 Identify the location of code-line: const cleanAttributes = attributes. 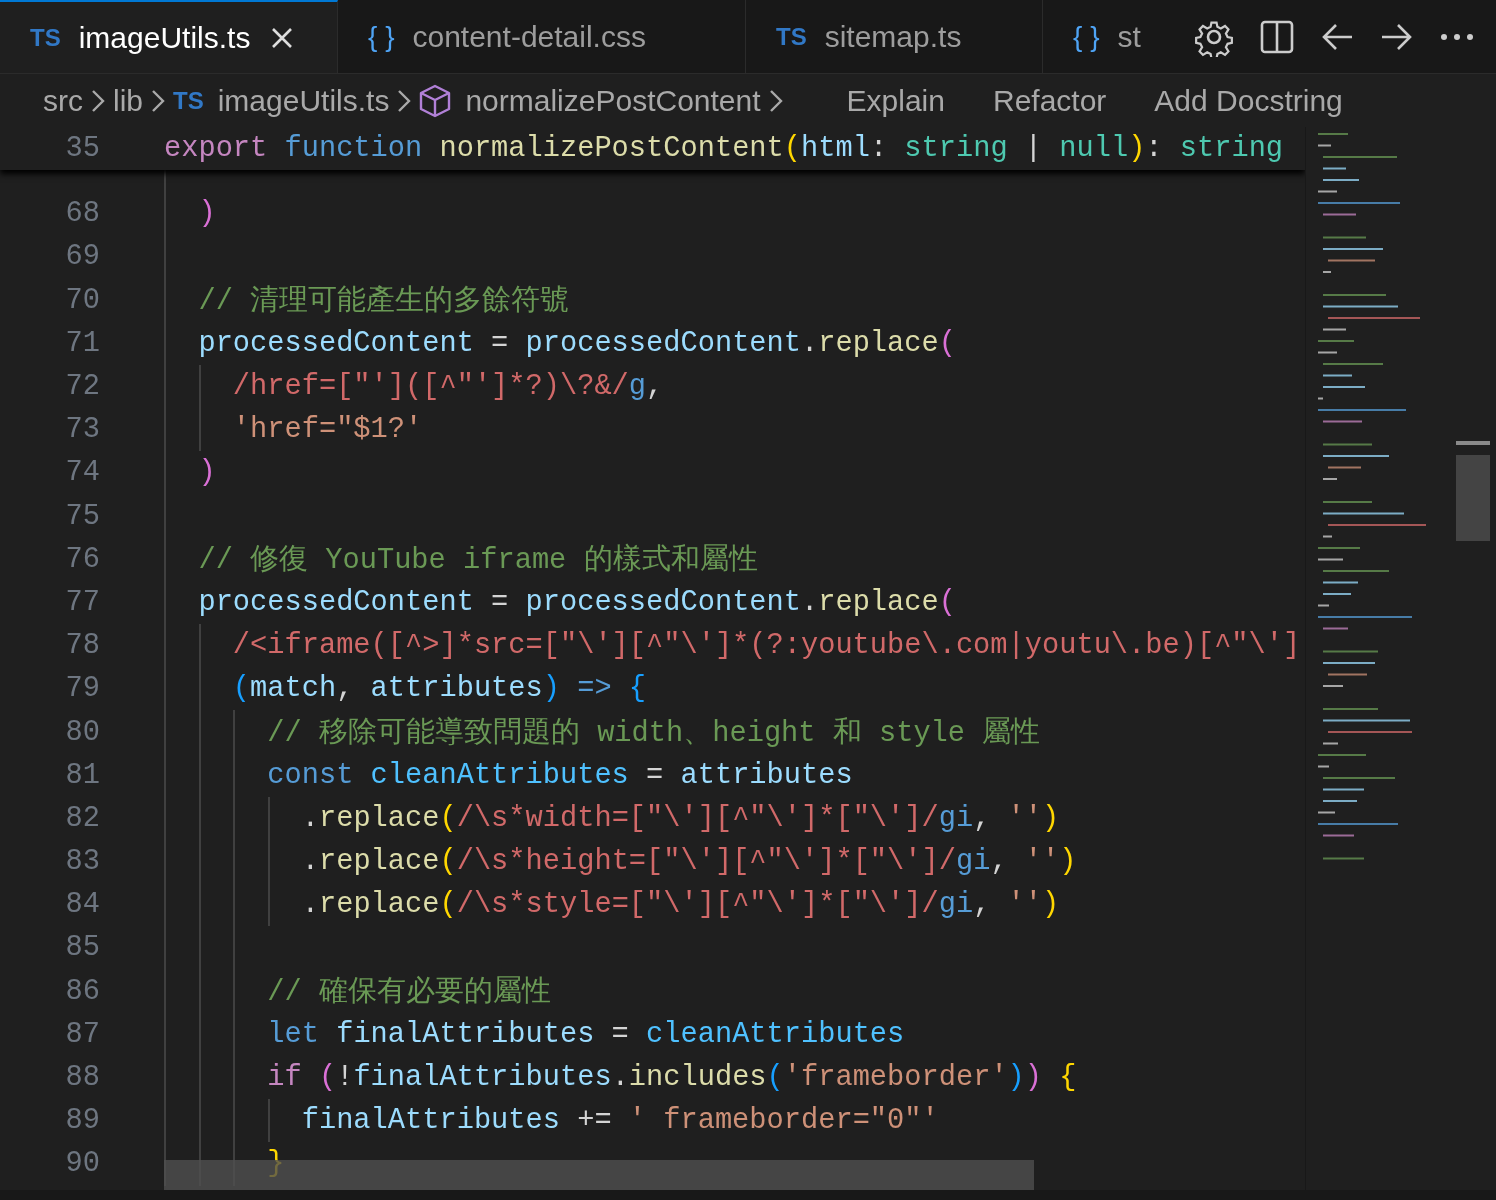
(559, 775).